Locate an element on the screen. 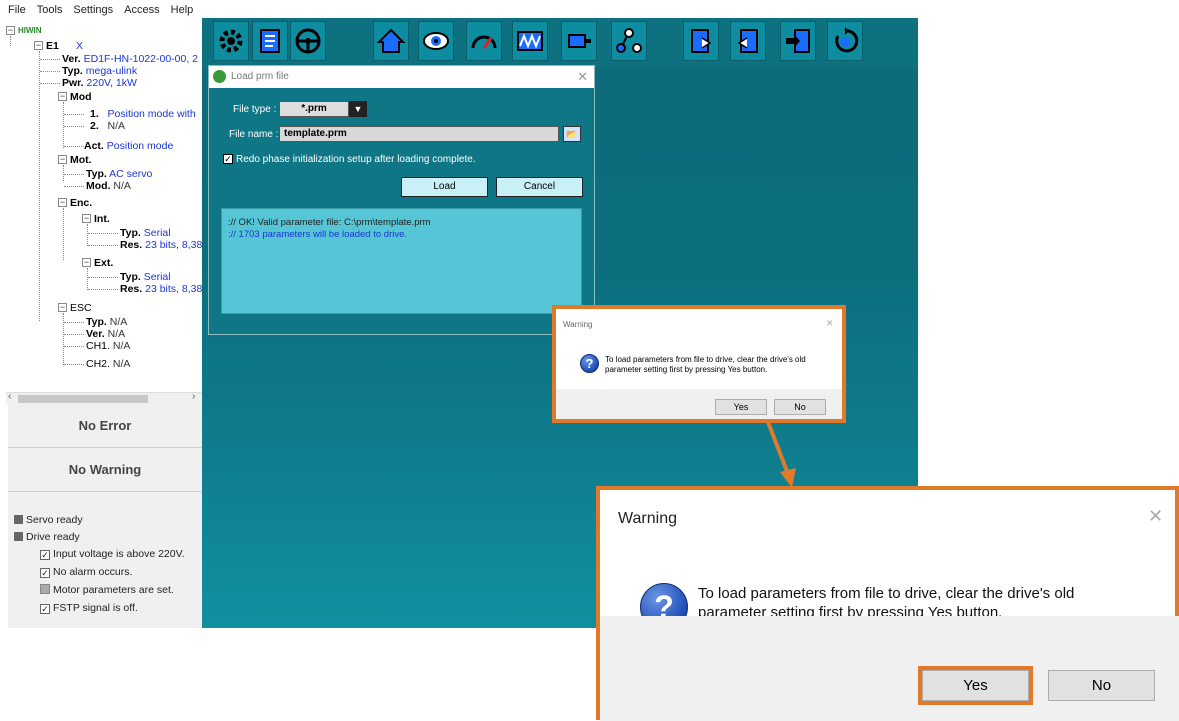 The width and height of the screenshot is (1179, 721). cancel-button: Cancel is located at coordinates (539, 187).